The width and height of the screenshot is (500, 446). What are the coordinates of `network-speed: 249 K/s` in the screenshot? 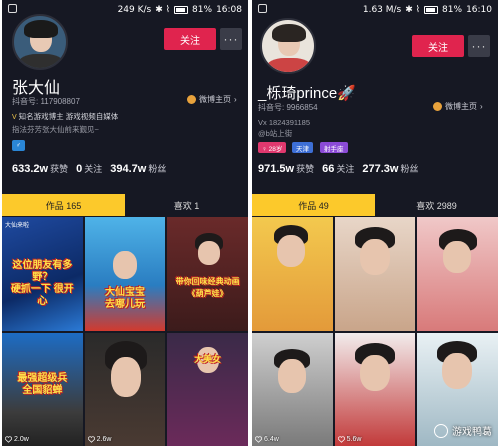 It's located at (134, 10).